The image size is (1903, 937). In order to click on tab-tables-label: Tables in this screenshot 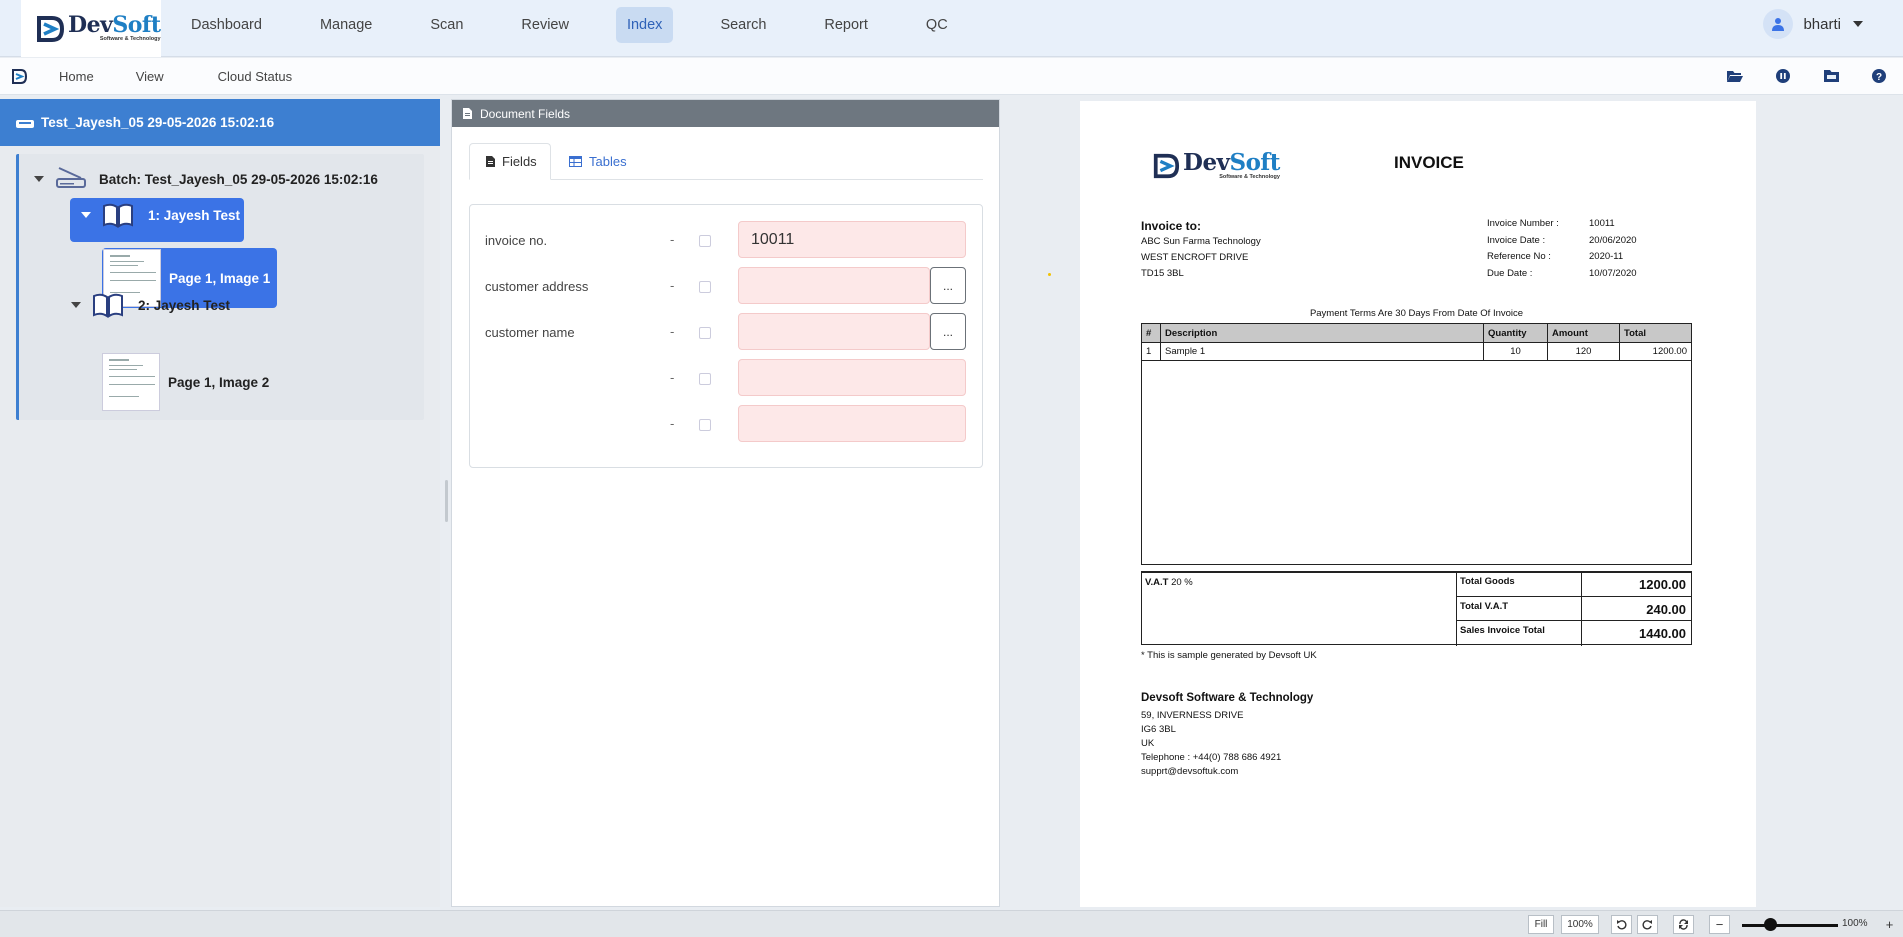, I will do `click(608, 161)`.